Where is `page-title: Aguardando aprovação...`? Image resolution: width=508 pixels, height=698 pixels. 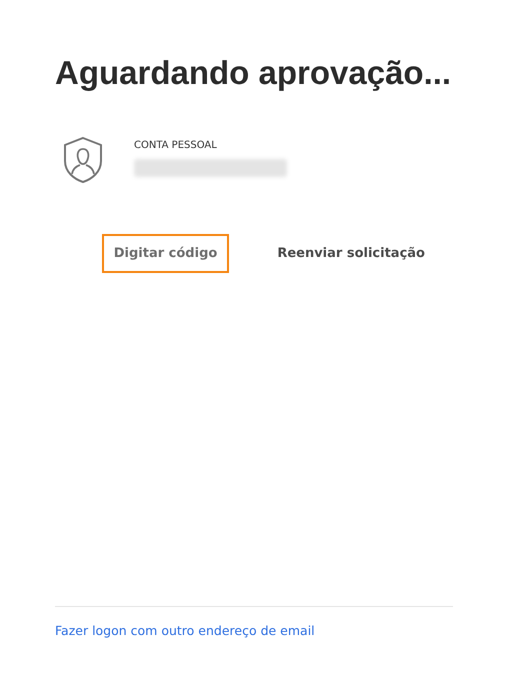
page-title: Aguardando aprovação... is located at coordinates (253, 73).